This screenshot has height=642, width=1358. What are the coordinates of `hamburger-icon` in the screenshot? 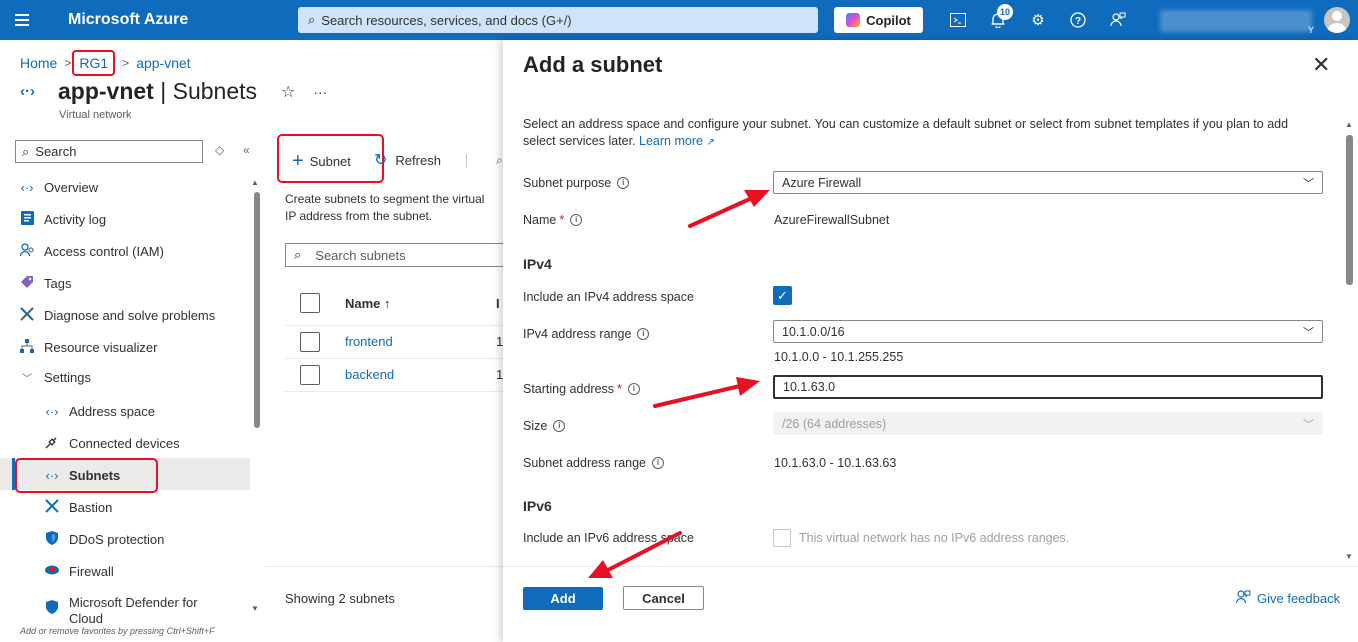 It's located at (22, 20).